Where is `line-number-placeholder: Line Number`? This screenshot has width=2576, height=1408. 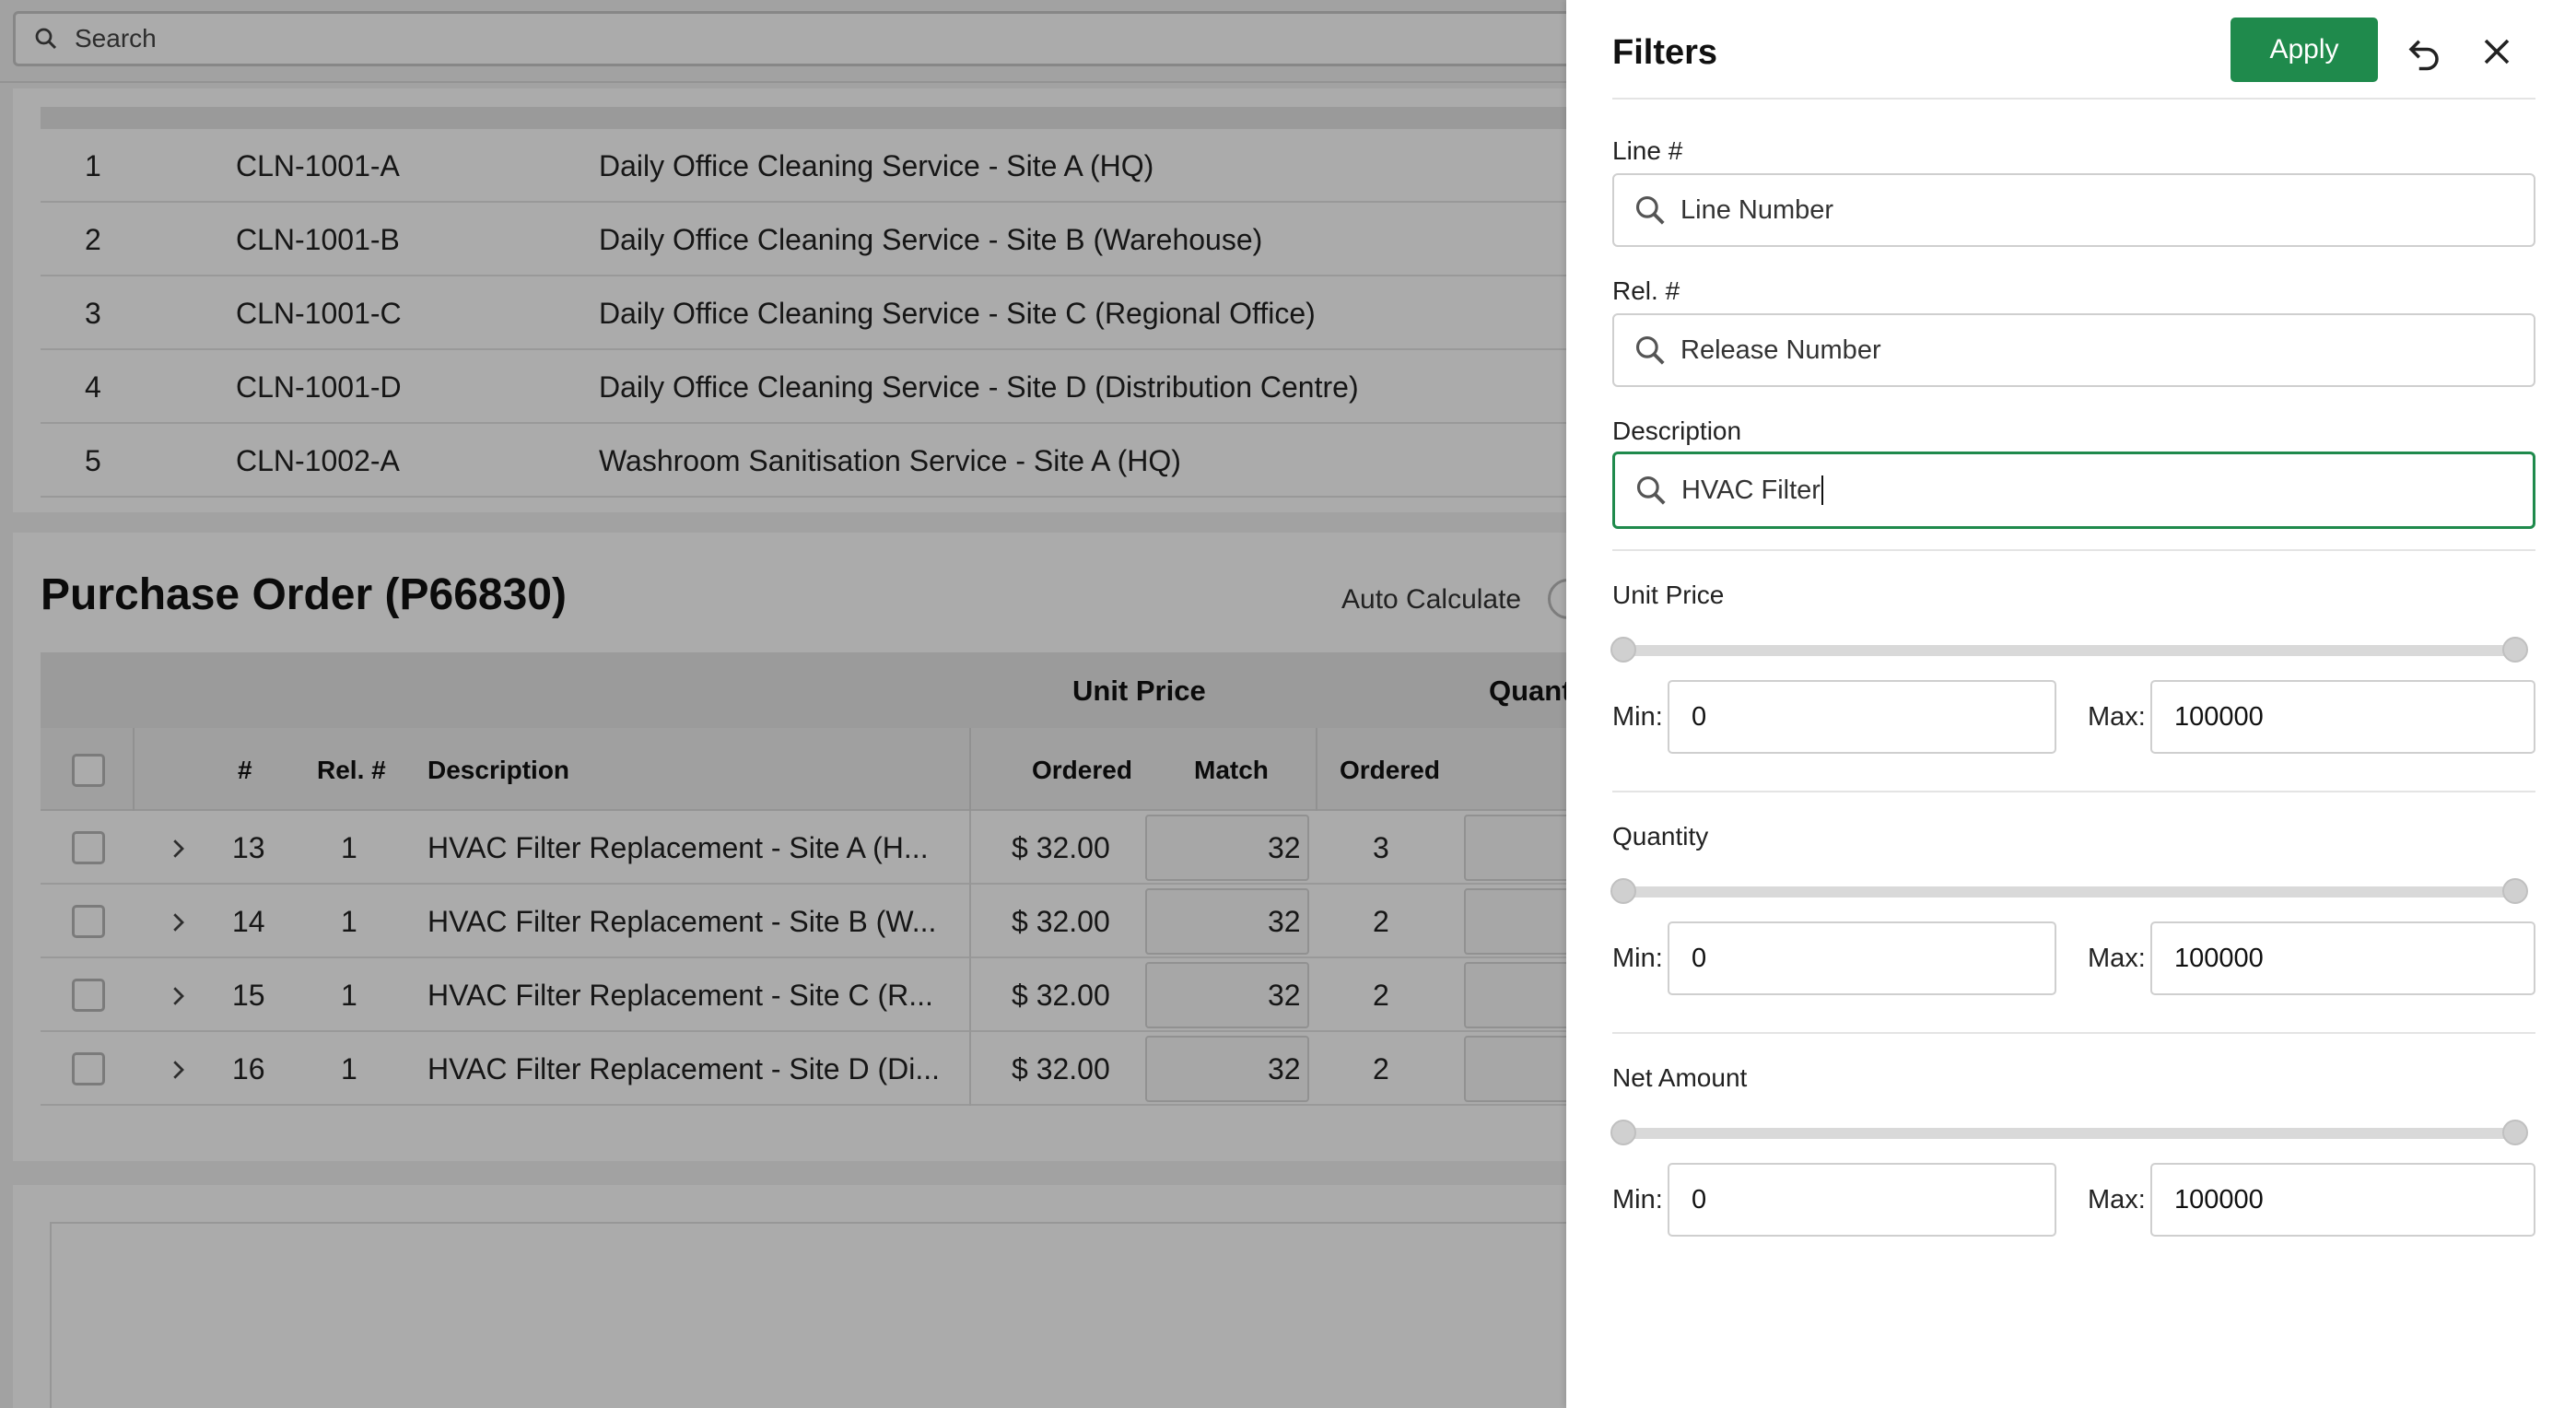
line-number-placeholder: Line Number is located at coordinates (1757, 209).